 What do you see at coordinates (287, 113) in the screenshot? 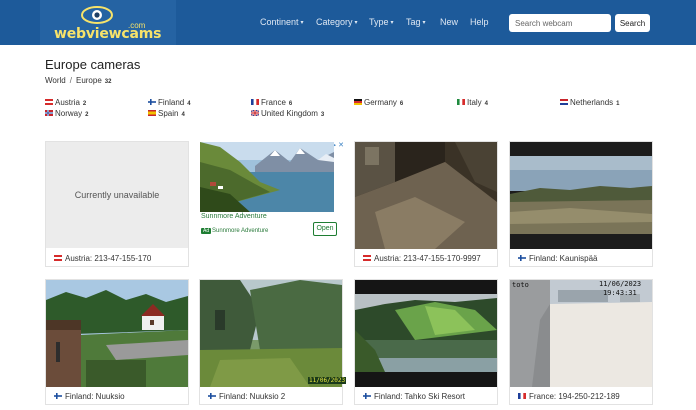
I see `country-link-united-kingdom: United Kingdom 3` at bounding box center [287, 113].